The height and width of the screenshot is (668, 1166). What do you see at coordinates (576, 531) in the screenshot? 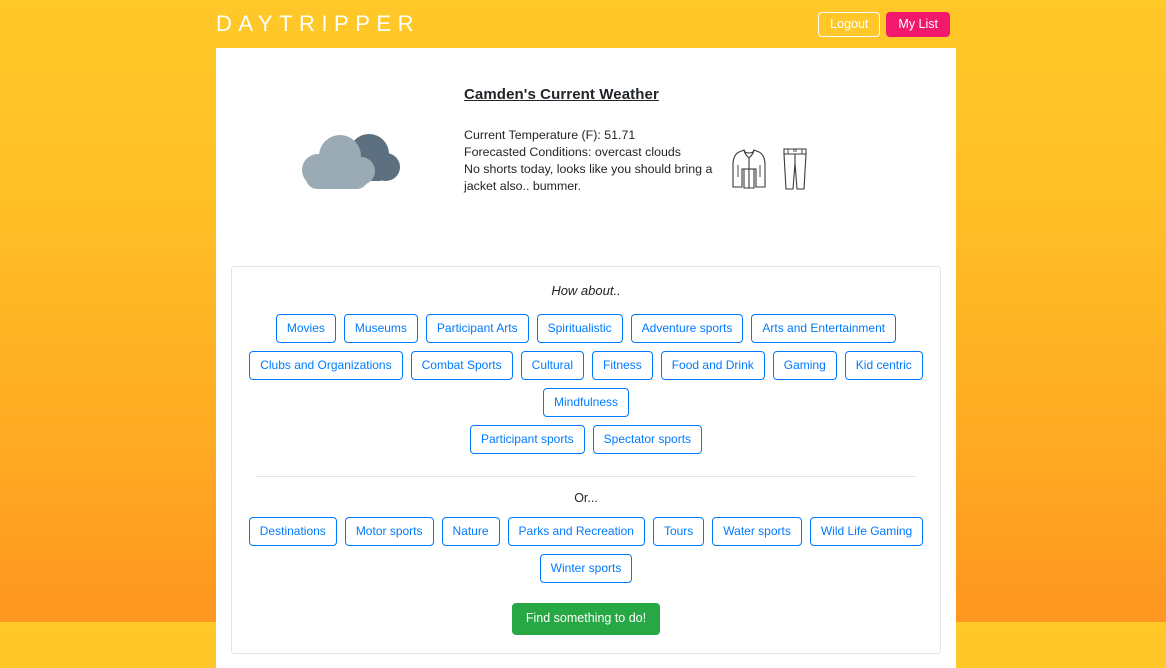
I see `category-chip: Parks and Recreation` at bounding box center [576, 531].